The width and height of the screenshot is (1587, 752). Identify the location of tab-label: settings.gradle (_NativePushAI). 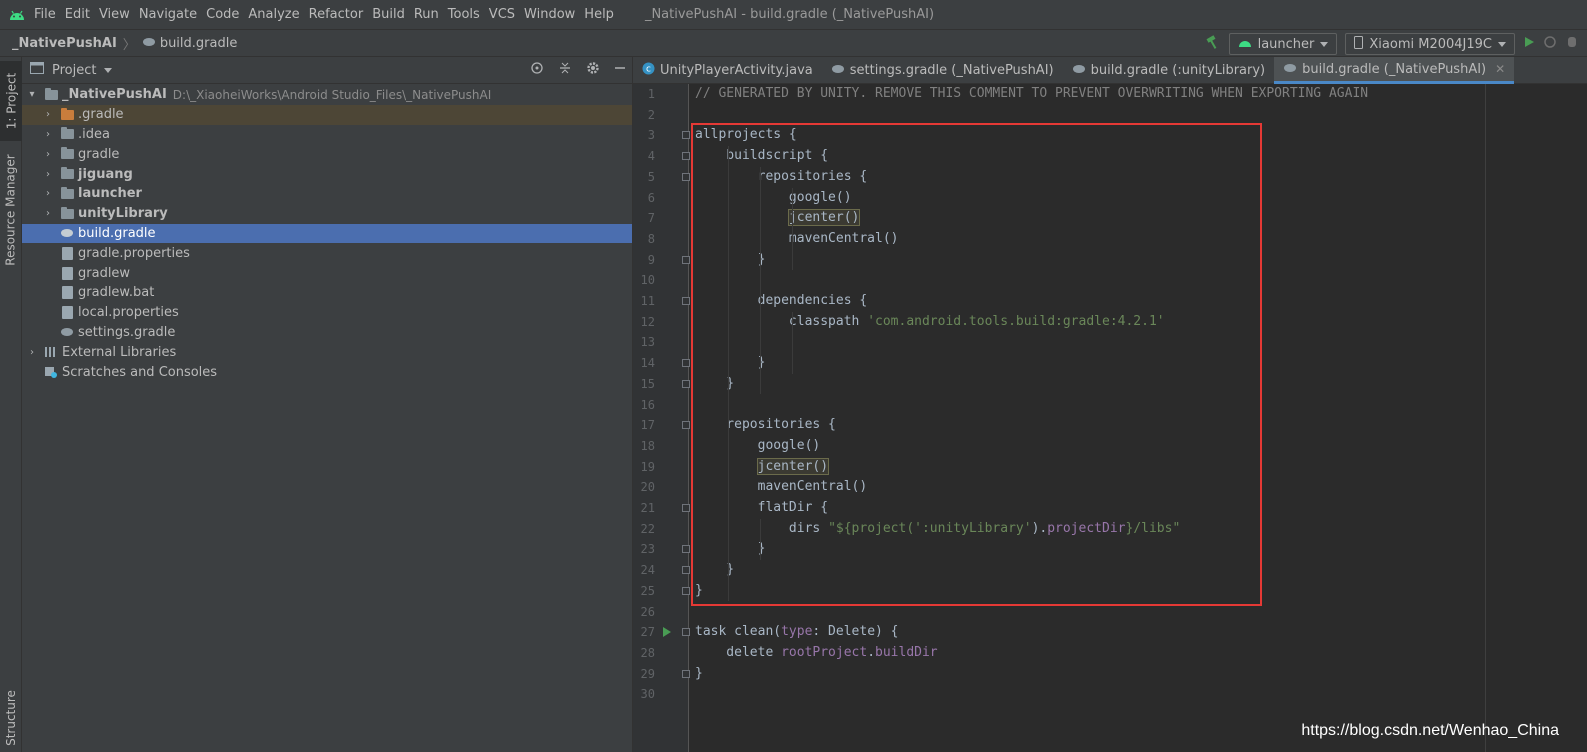
(951, 70).